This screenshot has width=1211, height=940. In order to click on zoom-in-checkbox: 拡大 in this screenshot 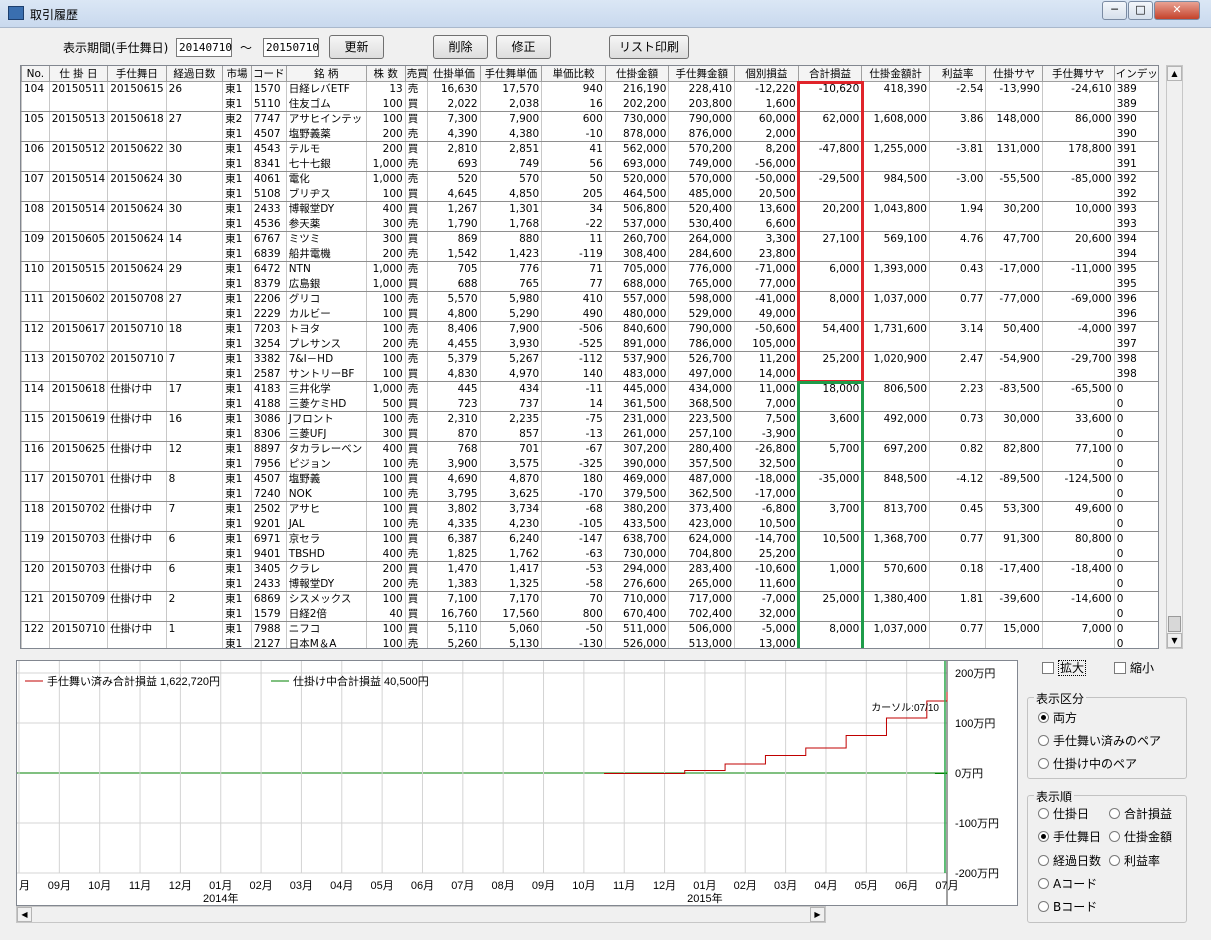, I will do `click(1064, 667)`.